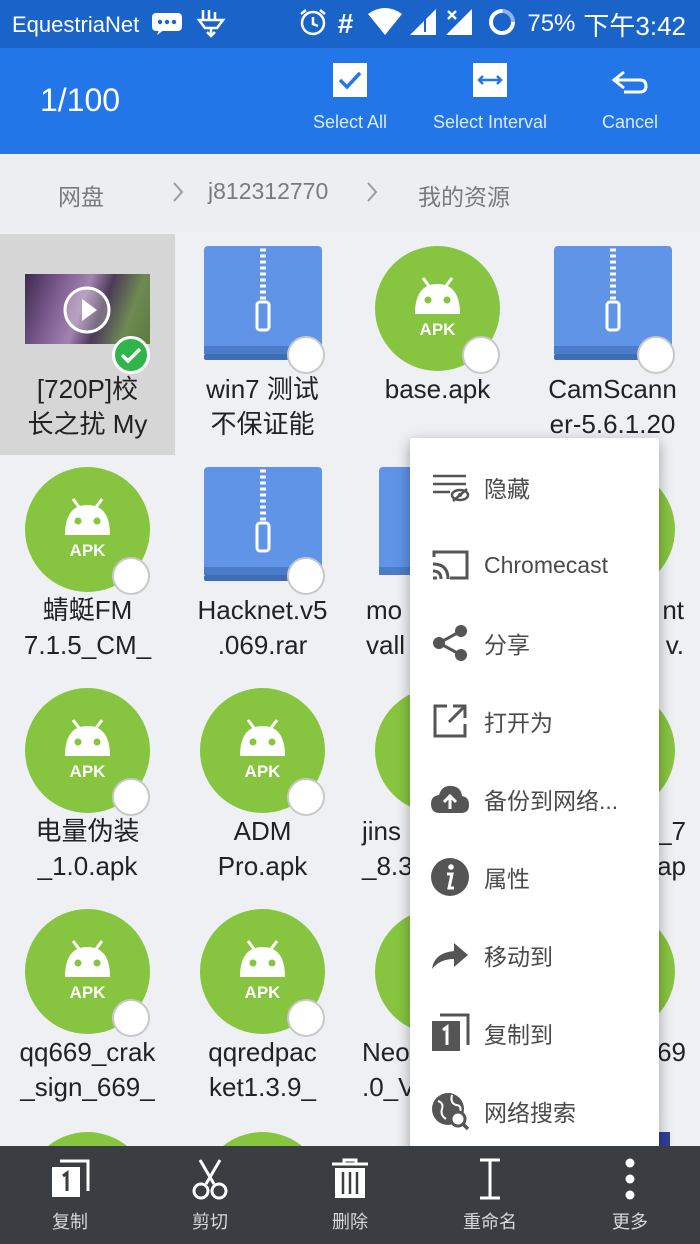  I want to click on menu-item-open-as: 打开为, so click(534, 721).